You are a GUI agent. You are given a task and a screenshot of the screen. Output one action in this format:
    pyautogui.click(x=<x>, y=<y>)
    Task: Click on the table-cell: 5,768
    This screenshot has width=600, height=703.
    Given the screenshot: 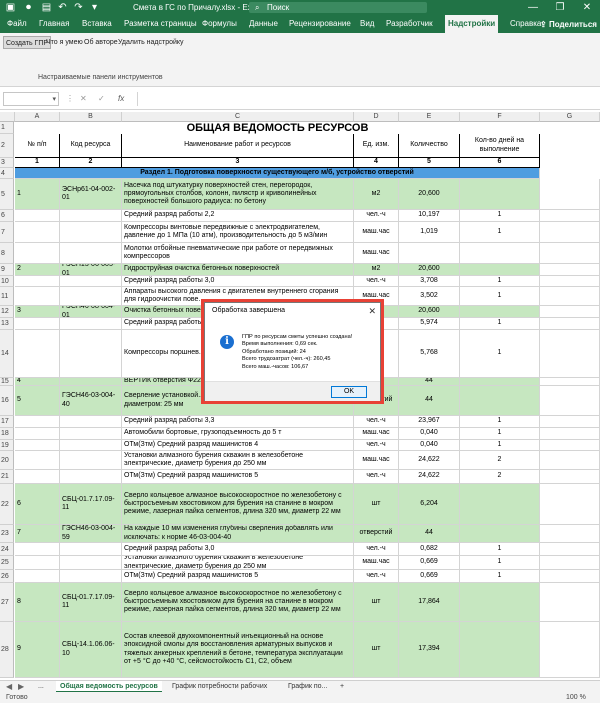 What is the action you would take?
    pyautogui.click(x=429, y=354)
    